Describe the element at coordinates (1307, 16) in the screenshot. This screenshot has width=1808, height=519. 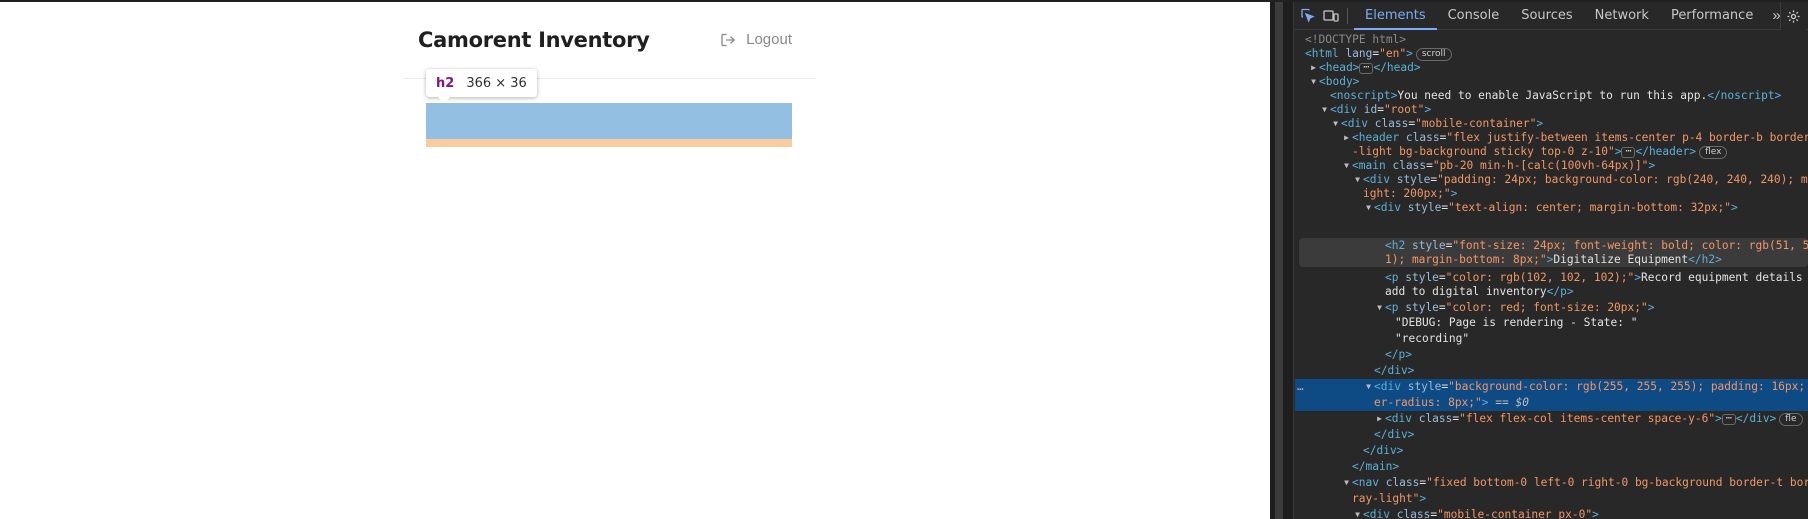
I see `inspect-element-icon` at that location.